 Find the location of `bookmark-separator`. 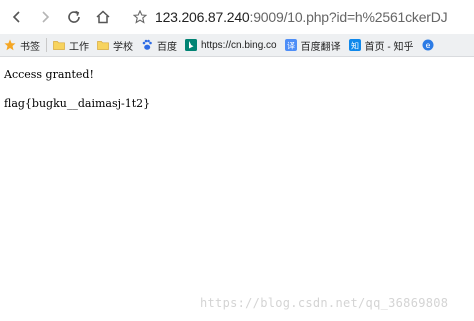

bookmark-separator is located at coordinates (46, 45).